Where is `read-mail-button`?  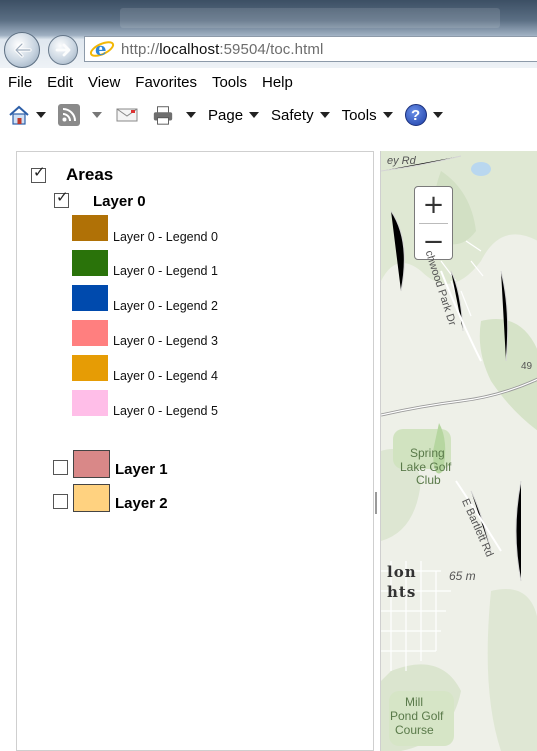
read-mail-button is located at coordinates (127, 115).